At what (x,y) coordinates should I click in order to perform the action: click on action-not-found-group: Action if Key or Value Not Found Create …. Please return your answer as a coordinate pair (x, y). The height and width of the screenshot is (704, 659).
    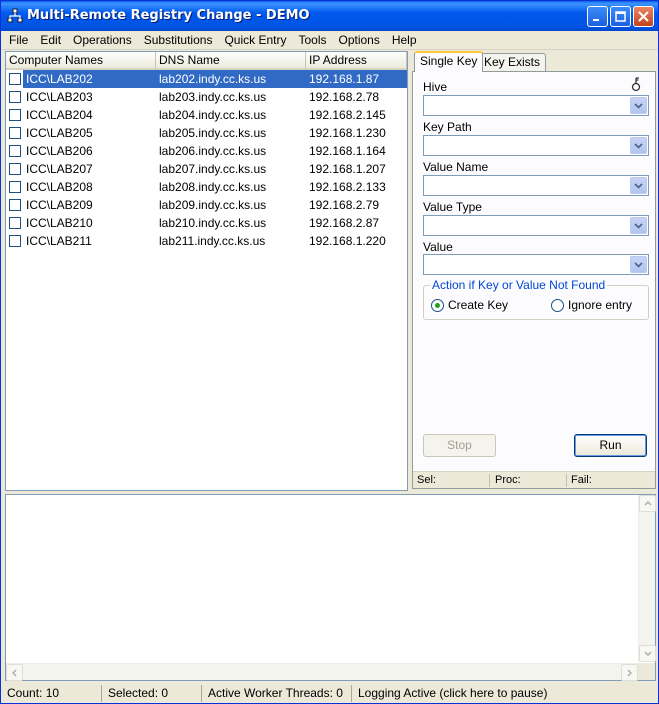
    Looking at the image, I should click on (536, 299).